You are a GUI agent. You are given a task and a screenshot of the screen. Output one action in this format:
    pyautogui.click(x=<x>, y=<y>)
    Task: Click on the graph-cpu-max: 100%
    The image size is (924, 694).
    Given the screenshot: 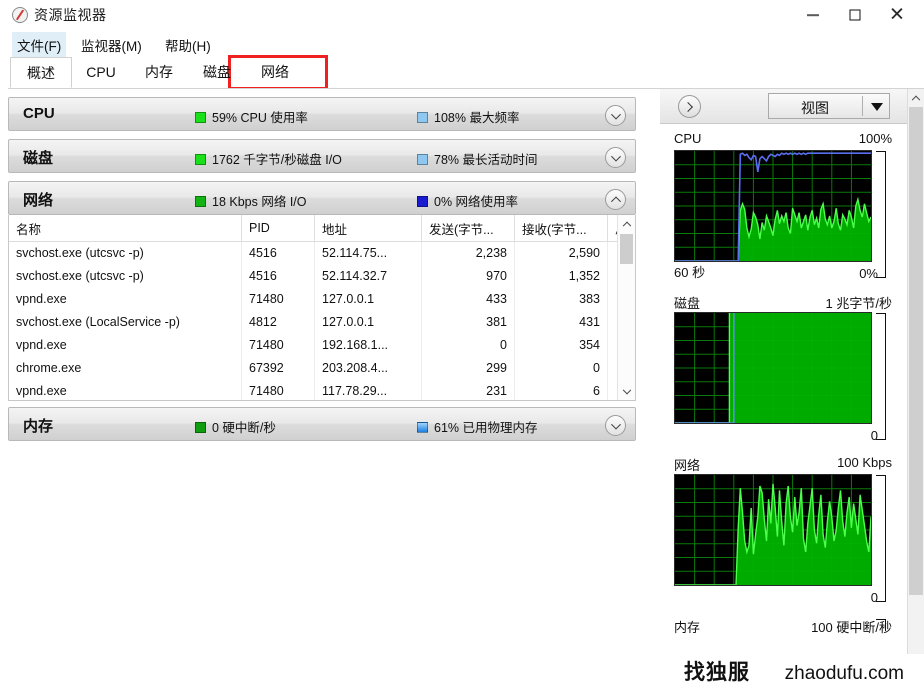 What is the action you would take?
    pyautogui.click(x=875, y=138)
    